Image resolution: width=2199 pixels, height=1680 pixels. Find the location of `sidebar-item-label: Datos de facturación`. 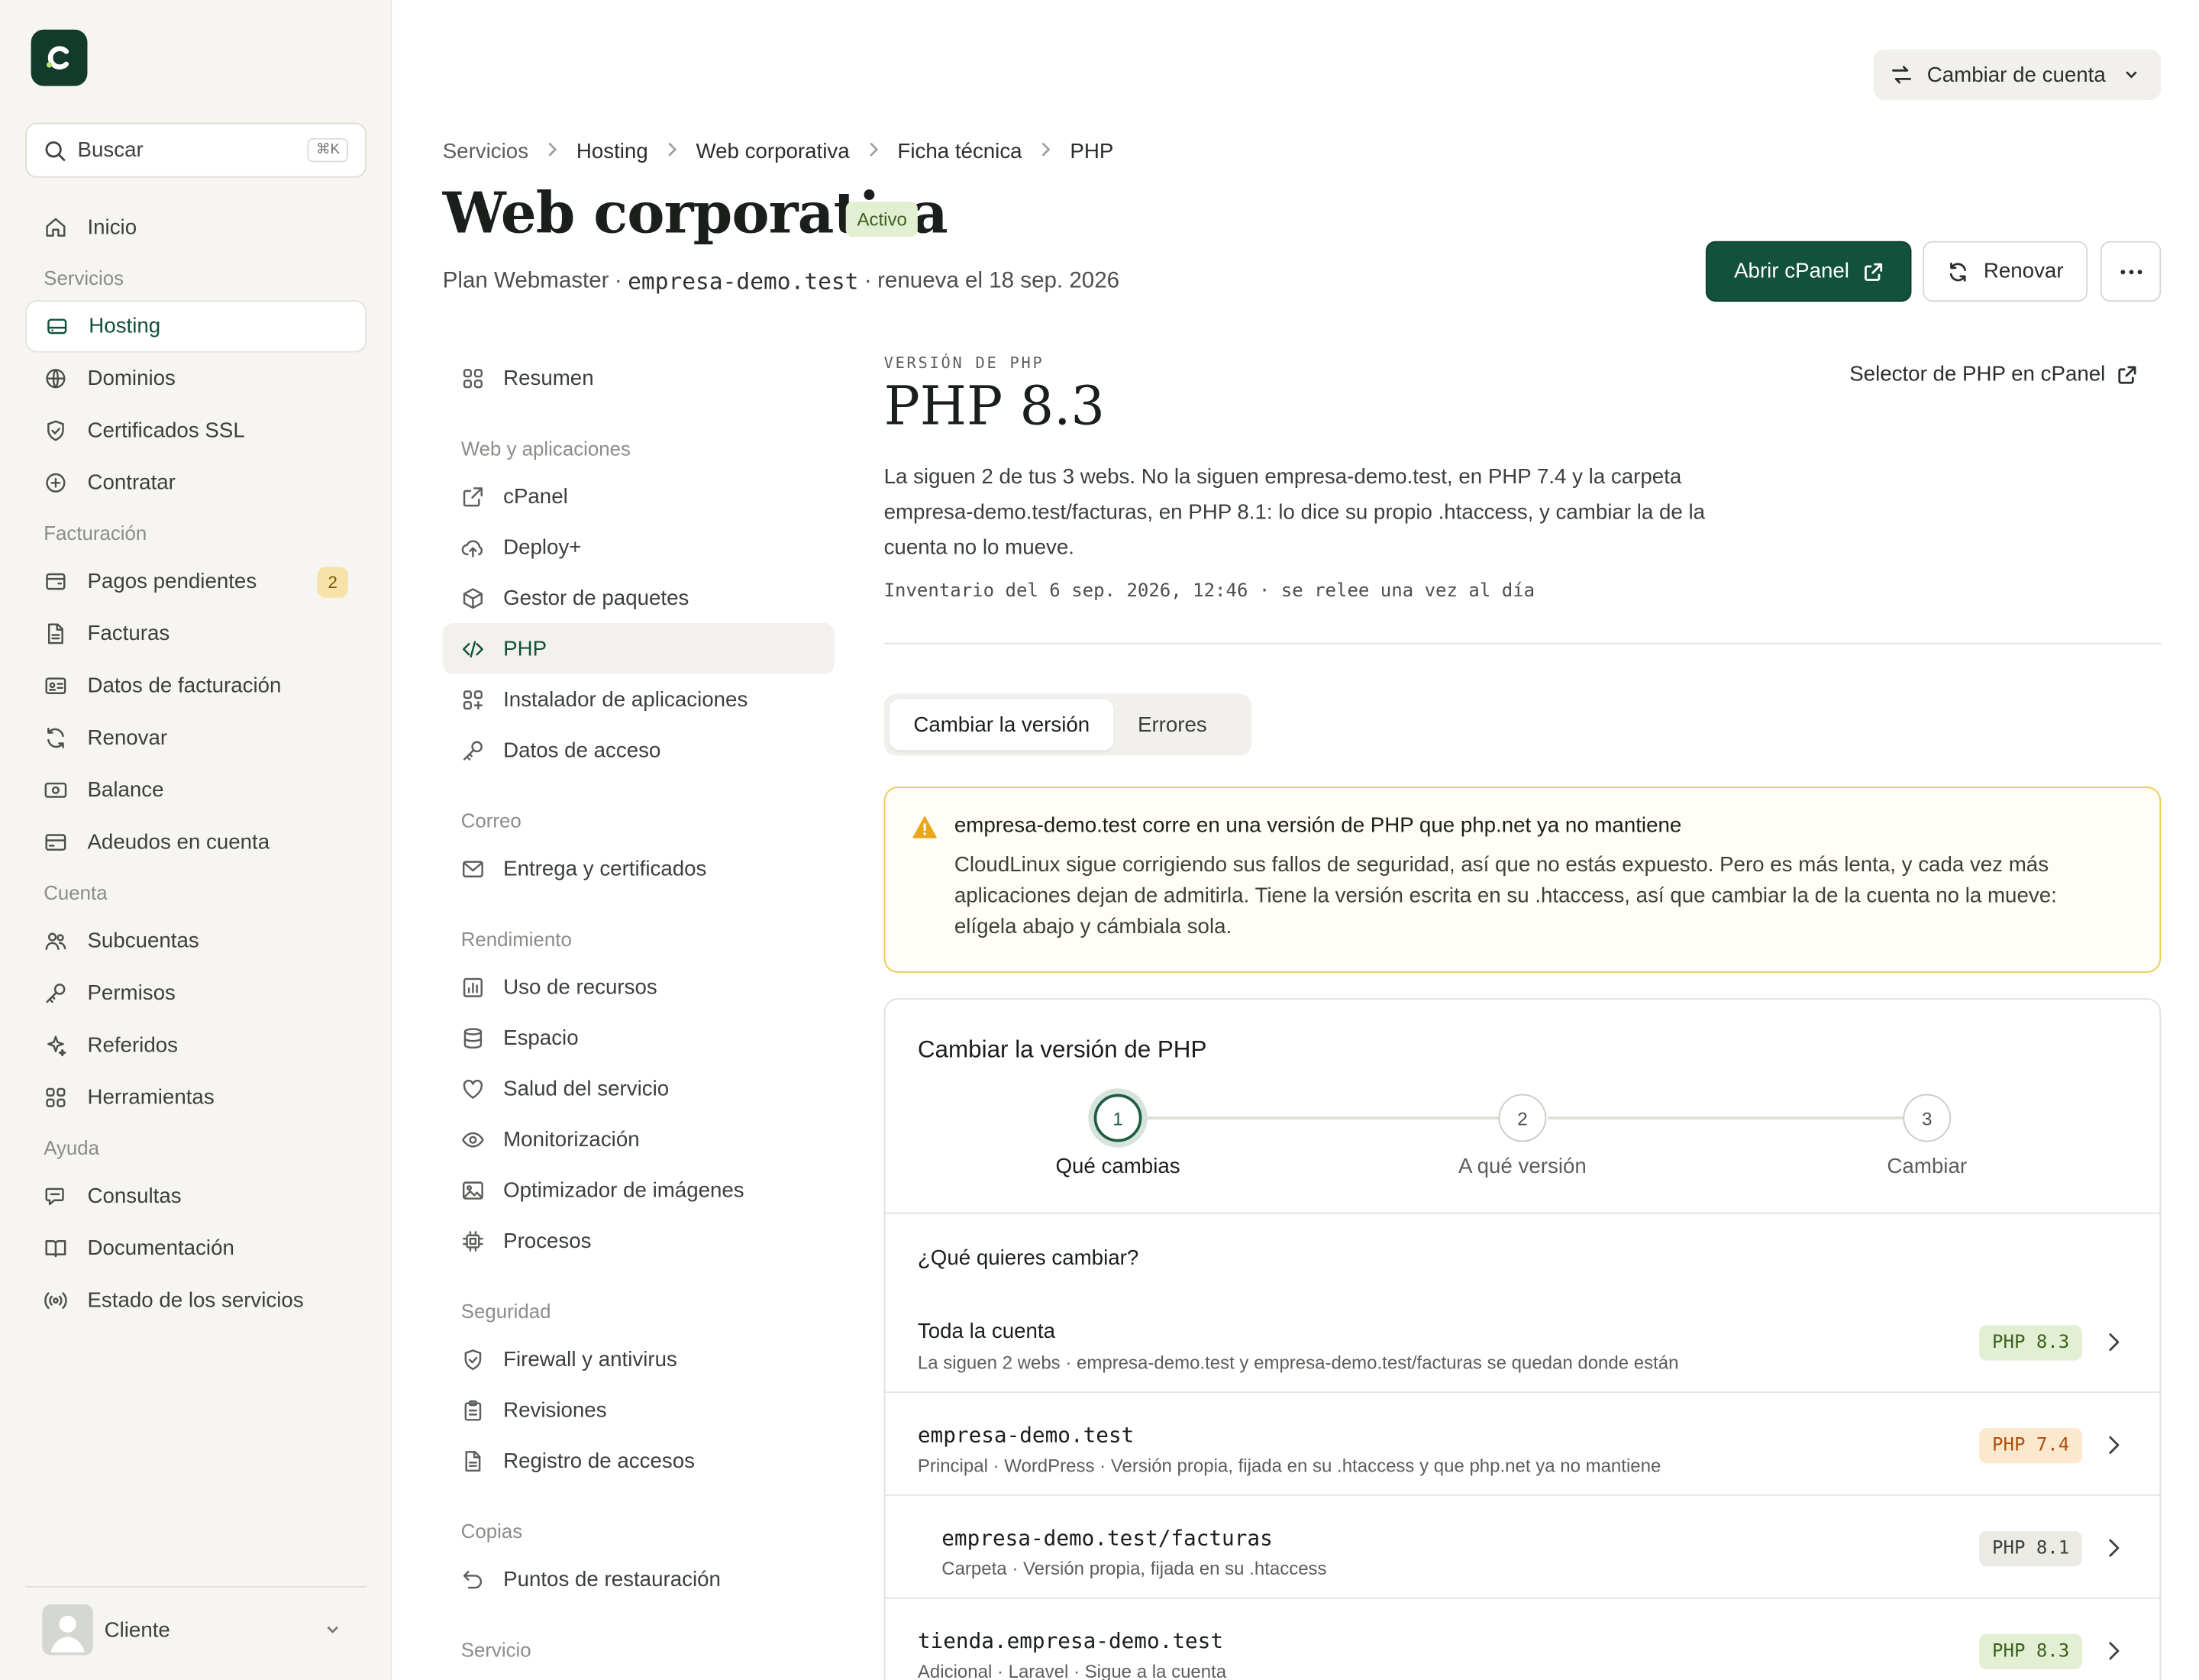

sidebar-item-label: Datos de facturación is located at coordinates (185, 686).